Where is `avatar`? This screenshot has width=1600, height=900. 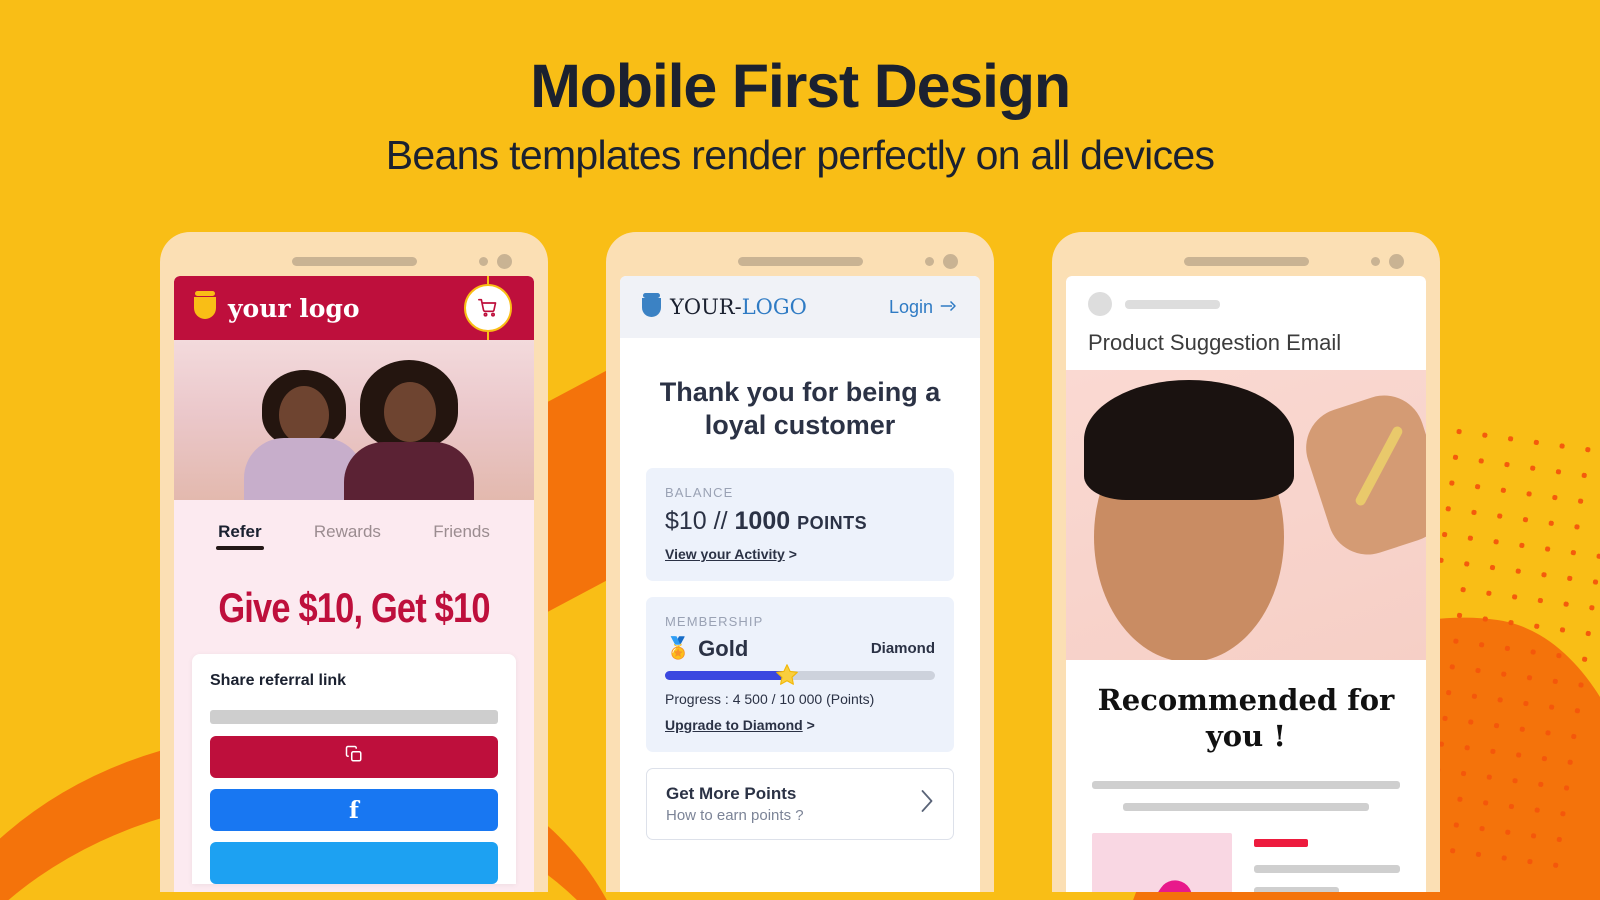 avatar is located at coordinates (1100, 304).